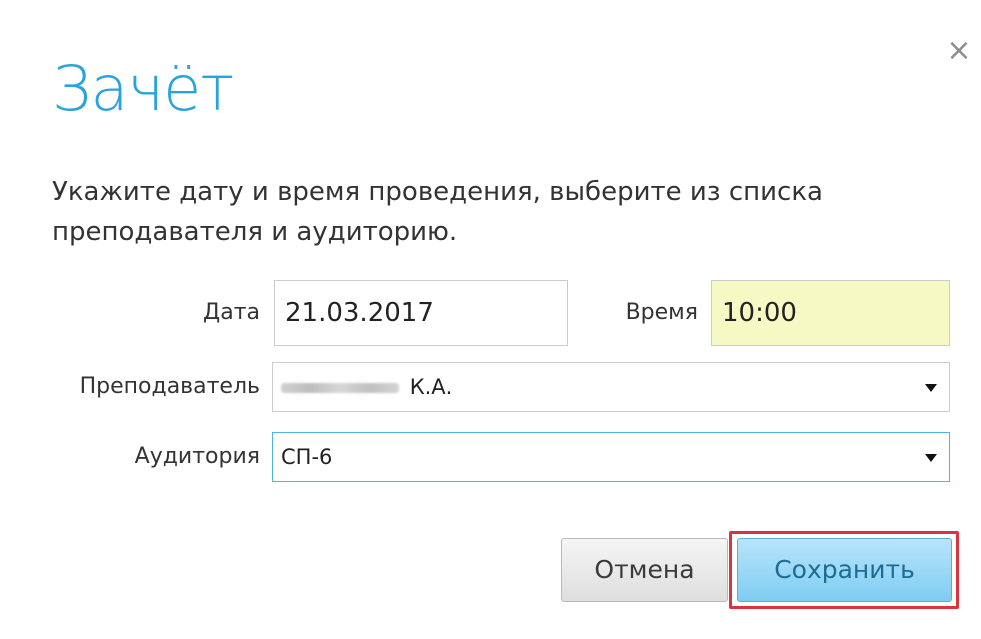 The width and height of the screenshot is (981, 639). What do you see at coordinates (830, 313) in the screenshot?
I see `time-input` at bounding box center [830, 313].